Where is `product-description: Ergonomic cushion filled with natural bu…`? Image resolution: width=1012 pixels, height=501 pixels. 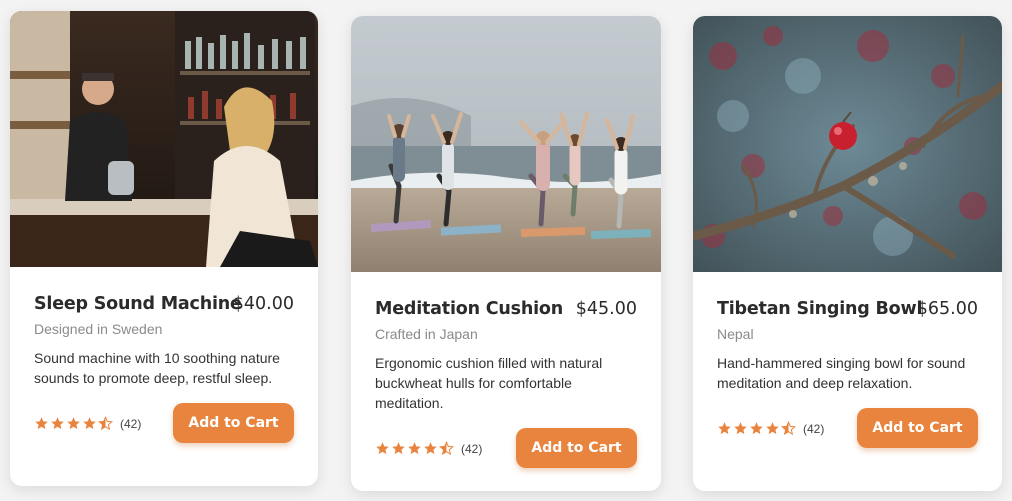
product-description: Ergonomic cushion filled with natural bu… is located at coordinates (489, 383).